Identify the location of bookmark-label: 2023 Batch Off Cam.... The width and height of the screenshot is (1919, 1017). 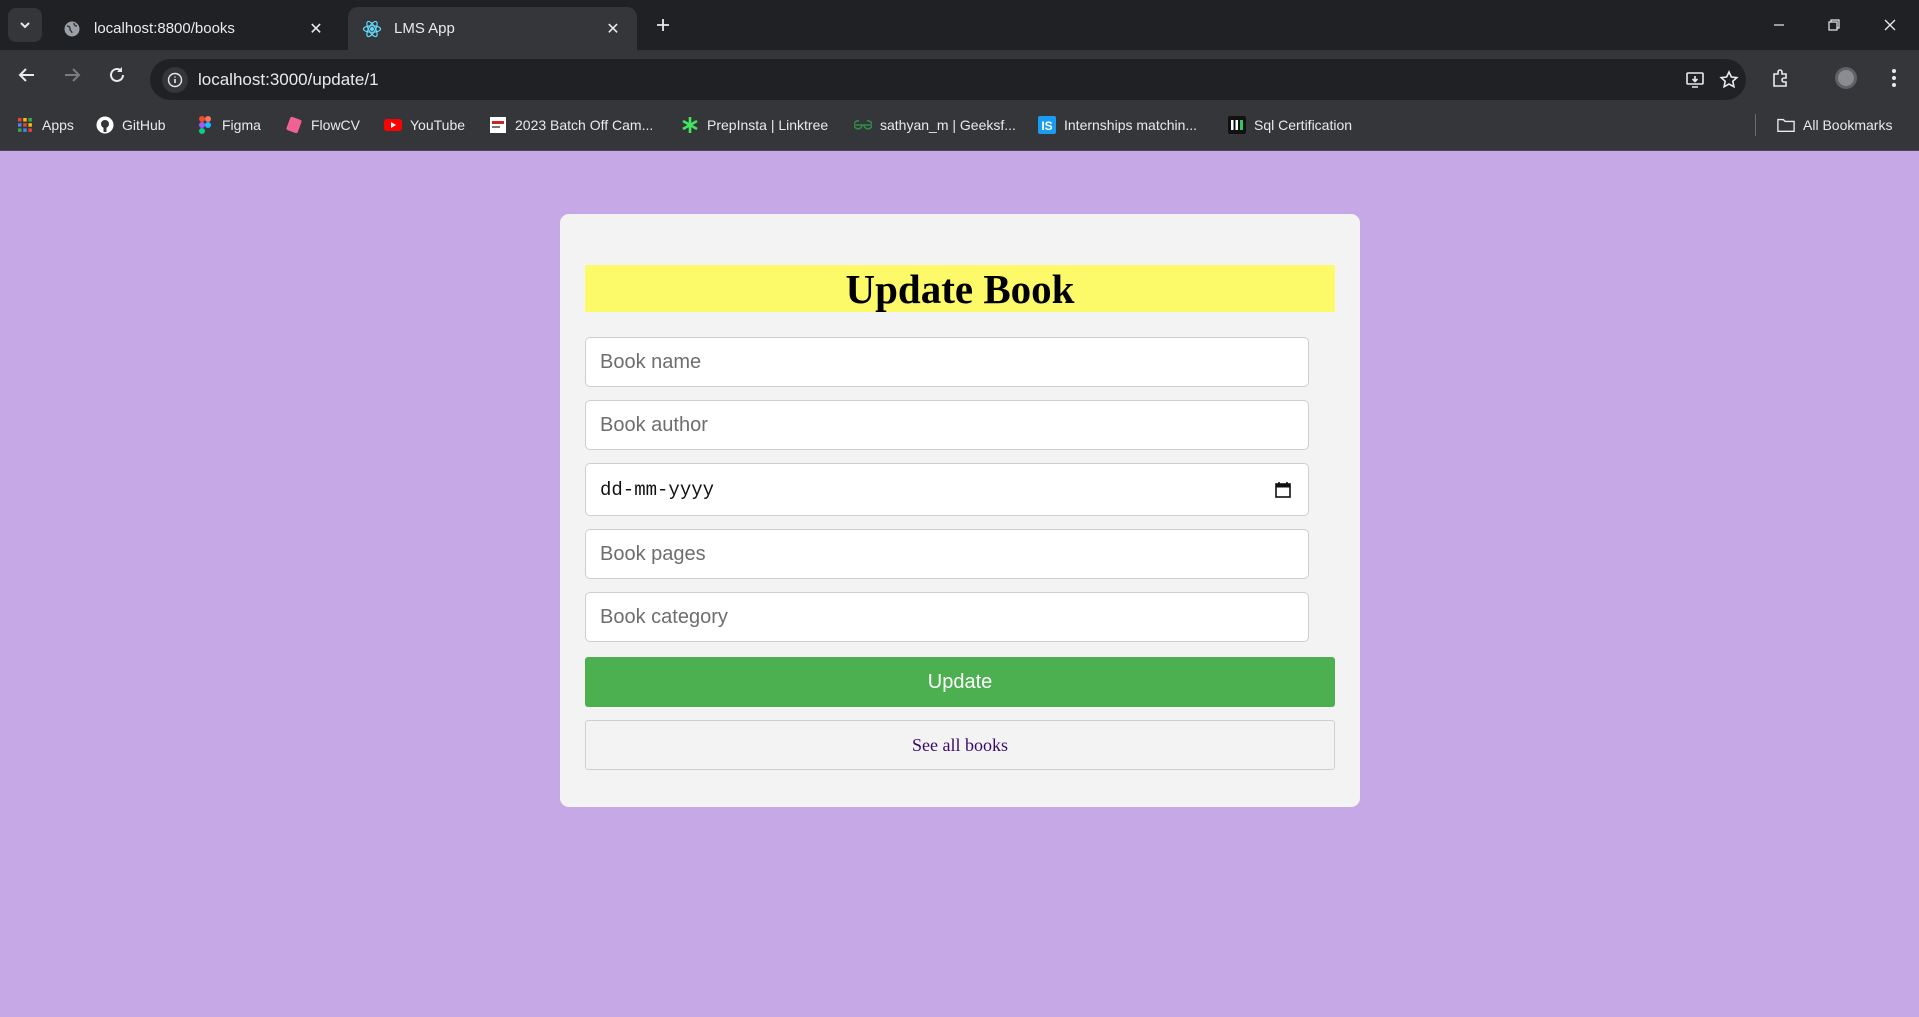
(584, 125).